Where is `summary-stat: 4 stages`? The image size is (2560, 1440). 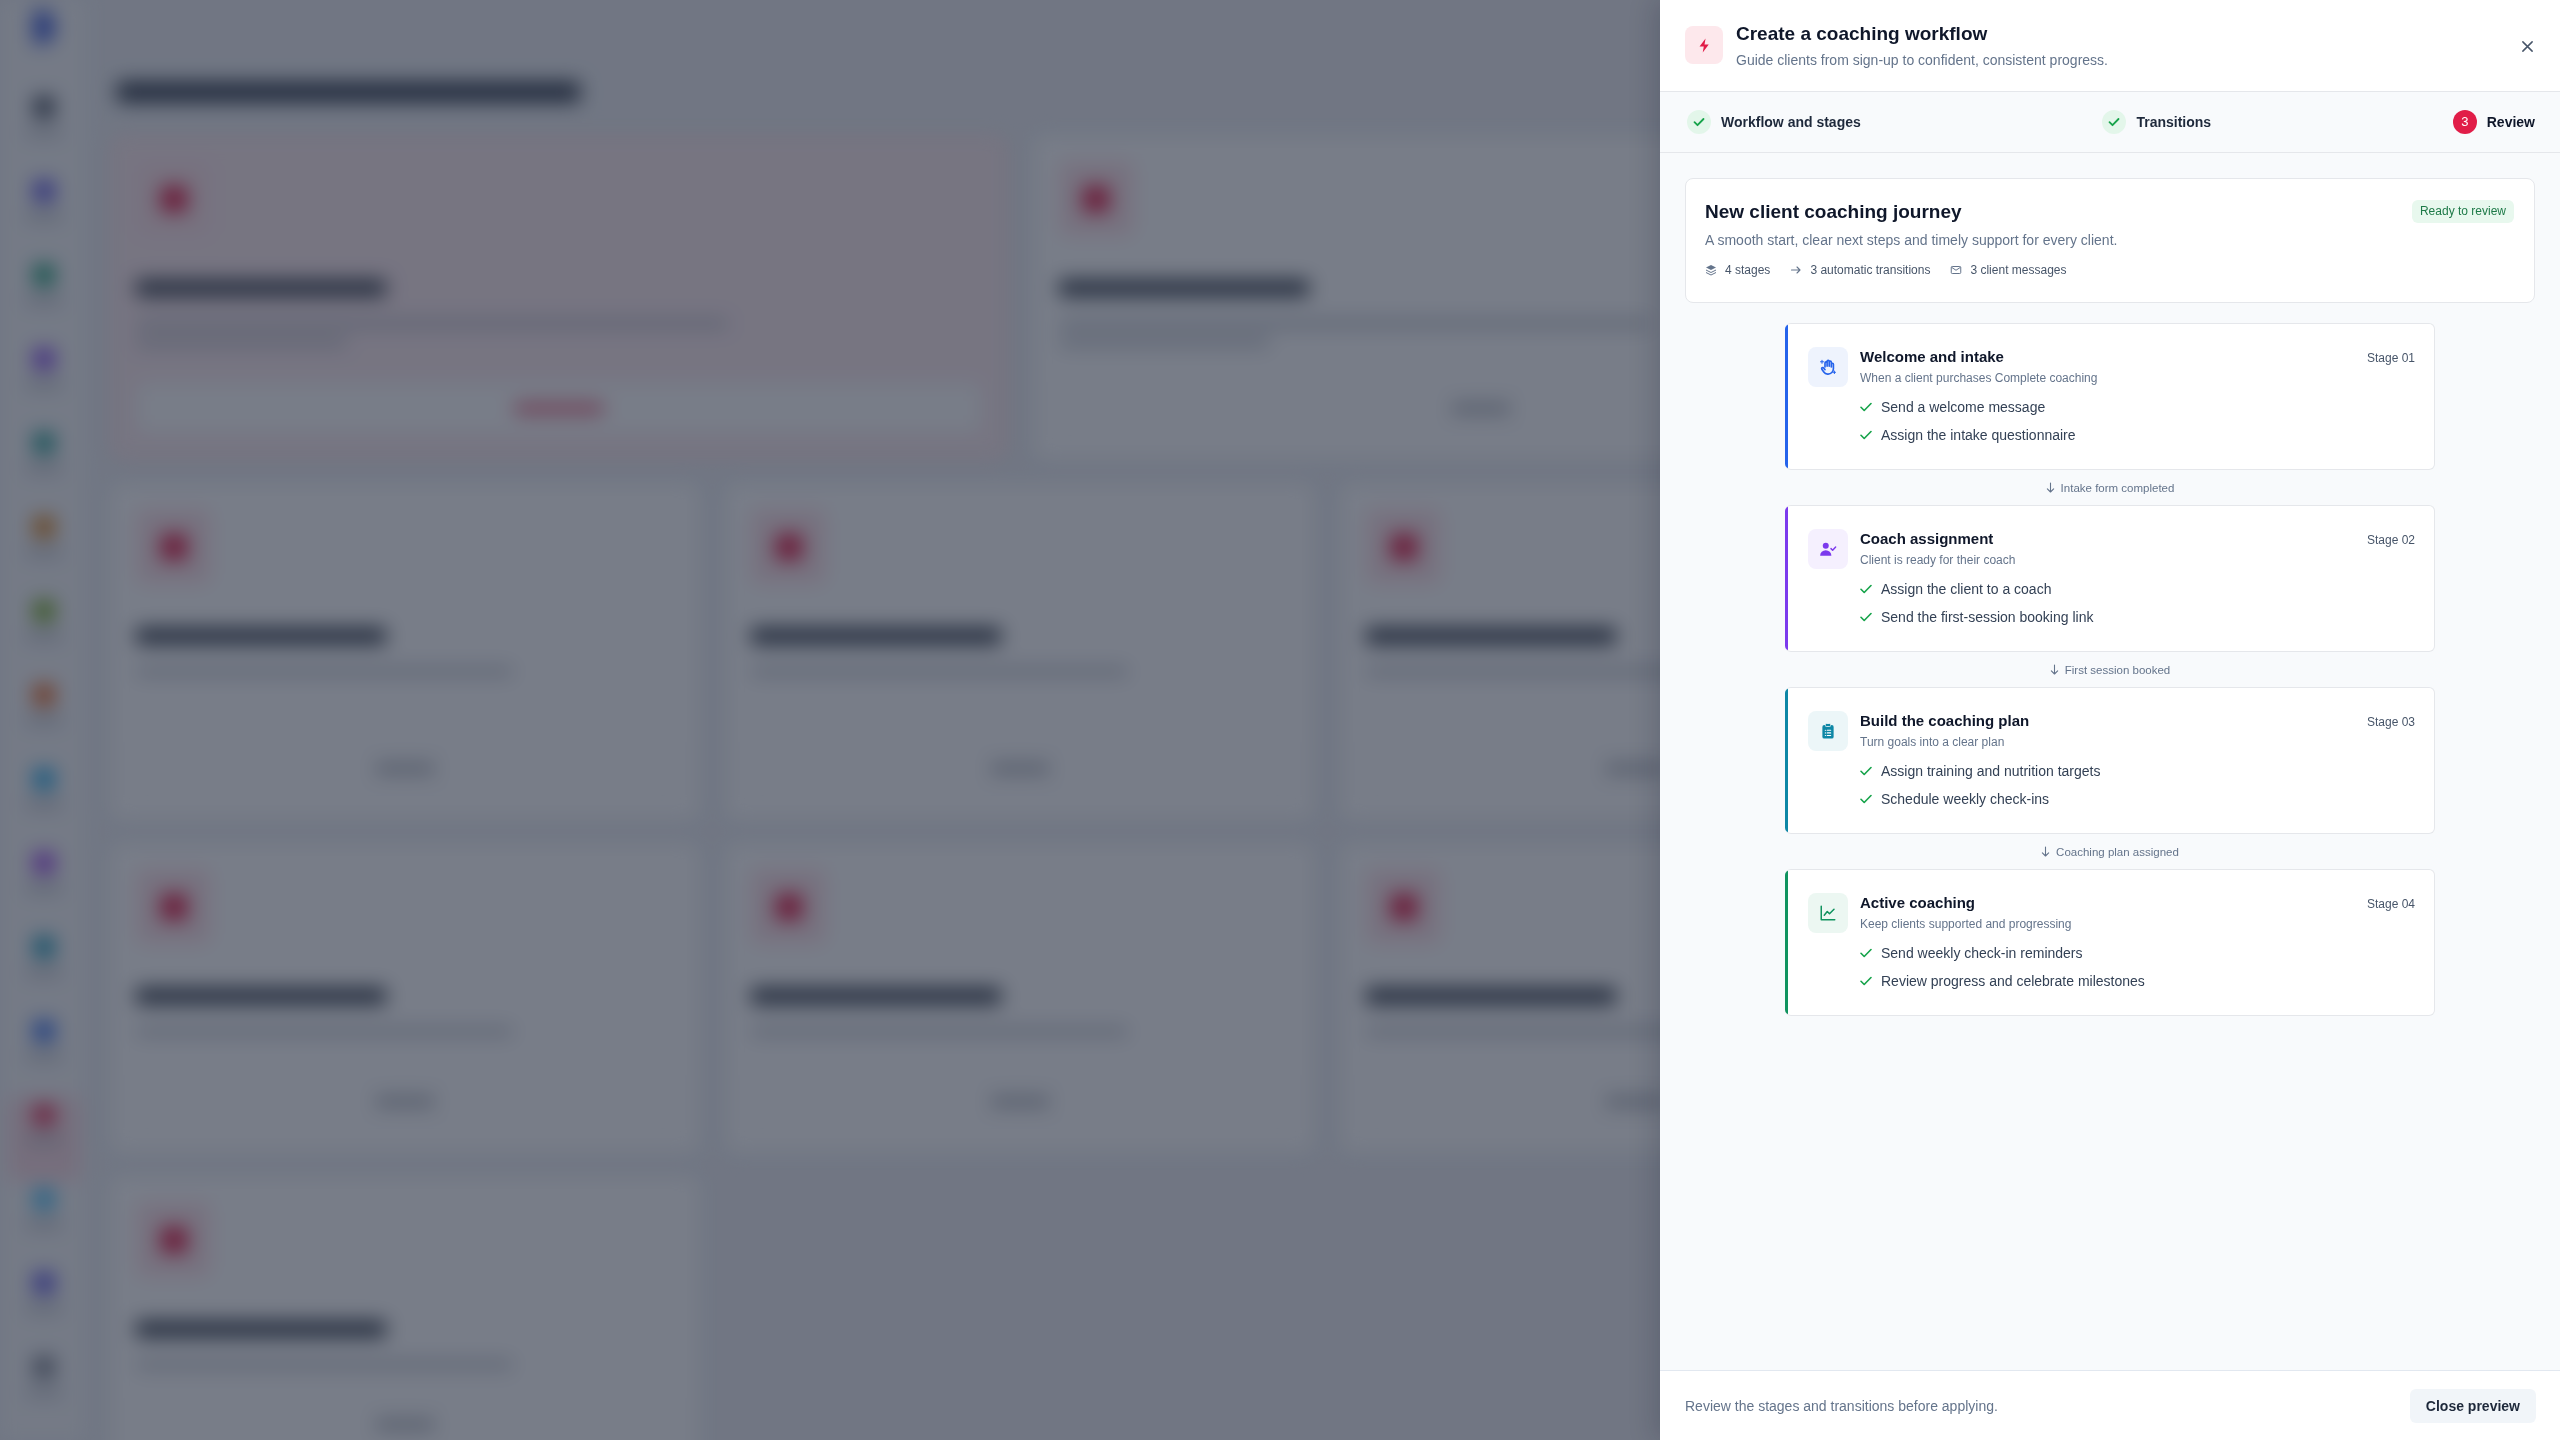
summary-stat: 4 stages is located at coordinates (1748, 270).